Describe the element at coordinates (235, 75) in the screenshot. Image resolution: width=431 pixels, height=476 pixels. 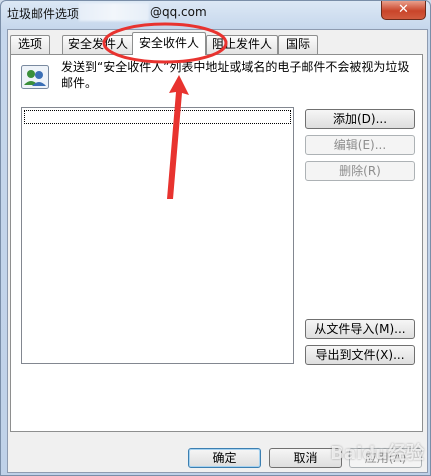
I see `panel-description: 发送到“安全收件人”列表中地址或域名的电子邮件不会被视为垃圾邮件。` at that location.